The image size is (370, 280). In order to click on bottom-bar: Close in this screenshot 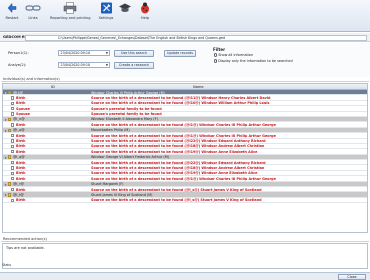, I will do `click(185, 276)`.